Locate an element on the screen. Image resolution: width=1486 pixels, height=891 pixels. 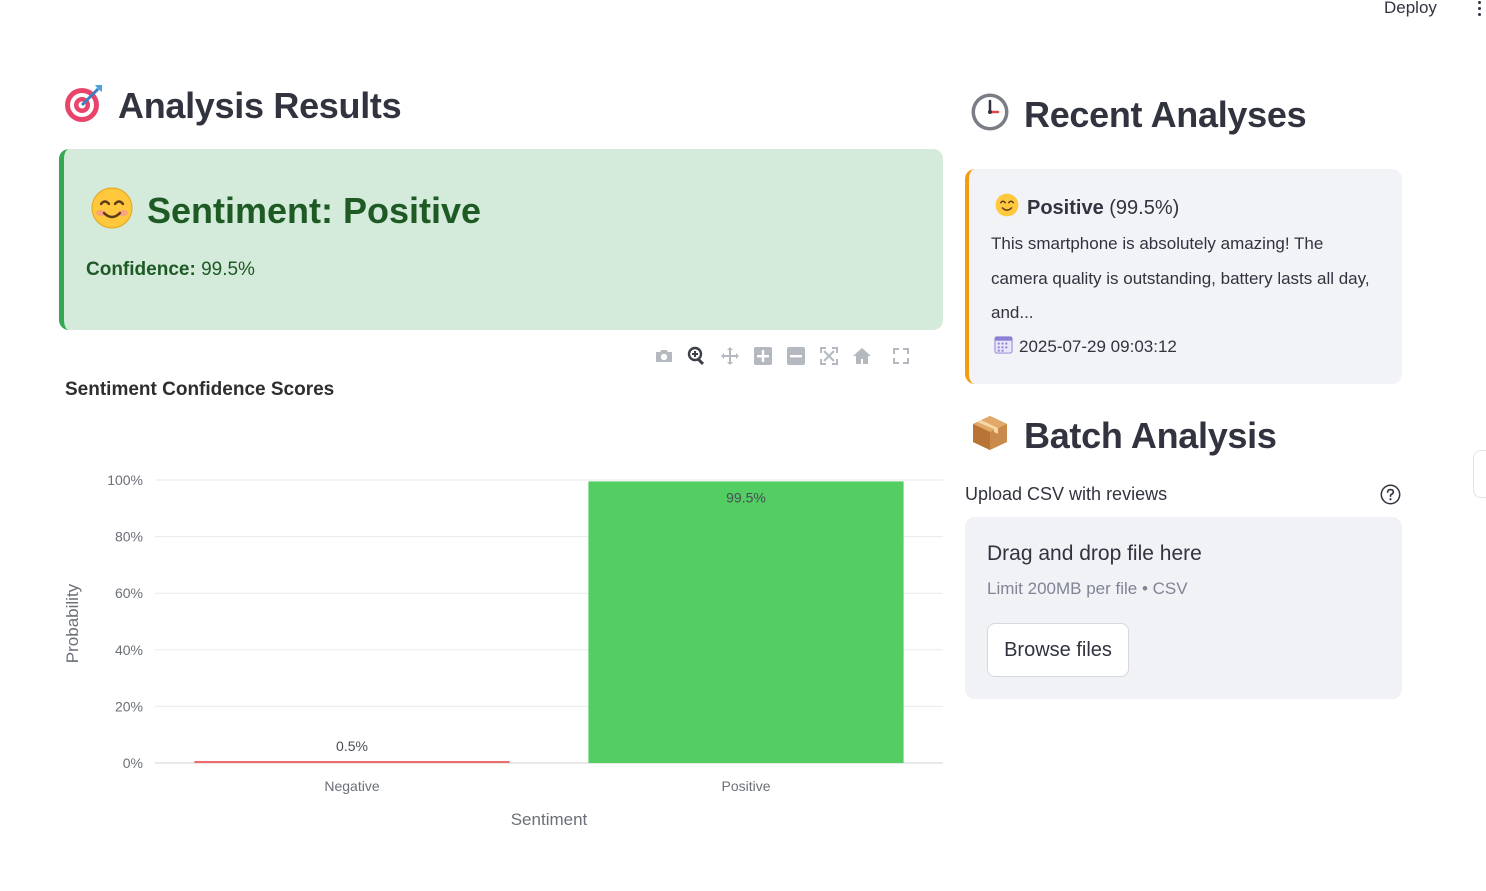
x-axis-title: Sentiment is located at coordinates (549, 819).